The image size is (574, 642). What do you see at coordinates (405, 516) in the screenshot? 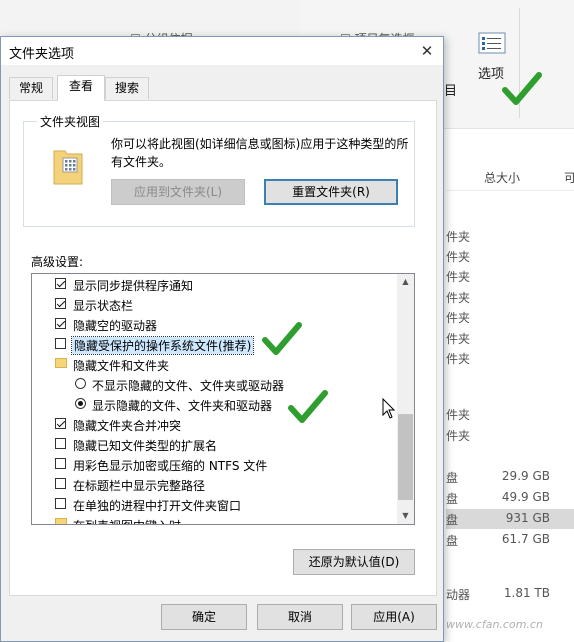
I see `scroll-down-icon: ▼` at bounding box center [405, 516].